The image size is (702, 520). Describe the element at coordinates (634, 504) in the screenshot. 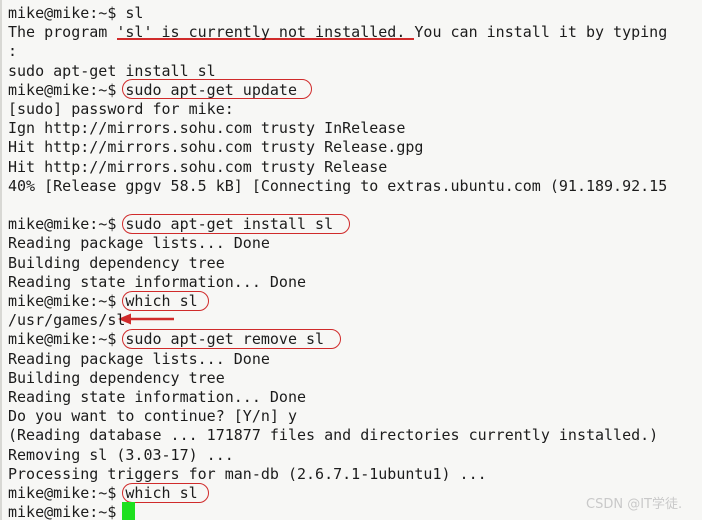

I see `watermark-text: CSDN @IT学徒.` at that location.